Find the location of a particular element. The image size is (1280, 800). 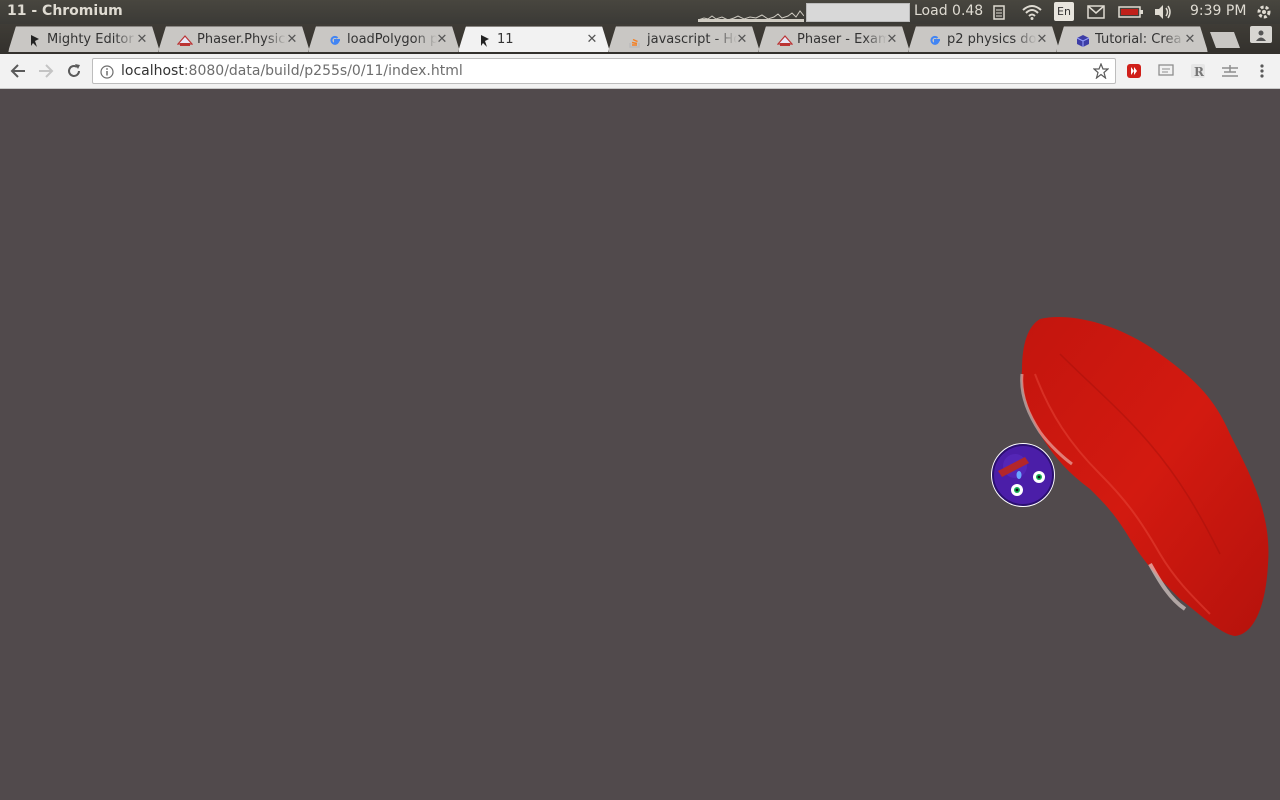

tab-phaser-examples: Phaser - Exam ✕ is located at coordinates (834, 39).